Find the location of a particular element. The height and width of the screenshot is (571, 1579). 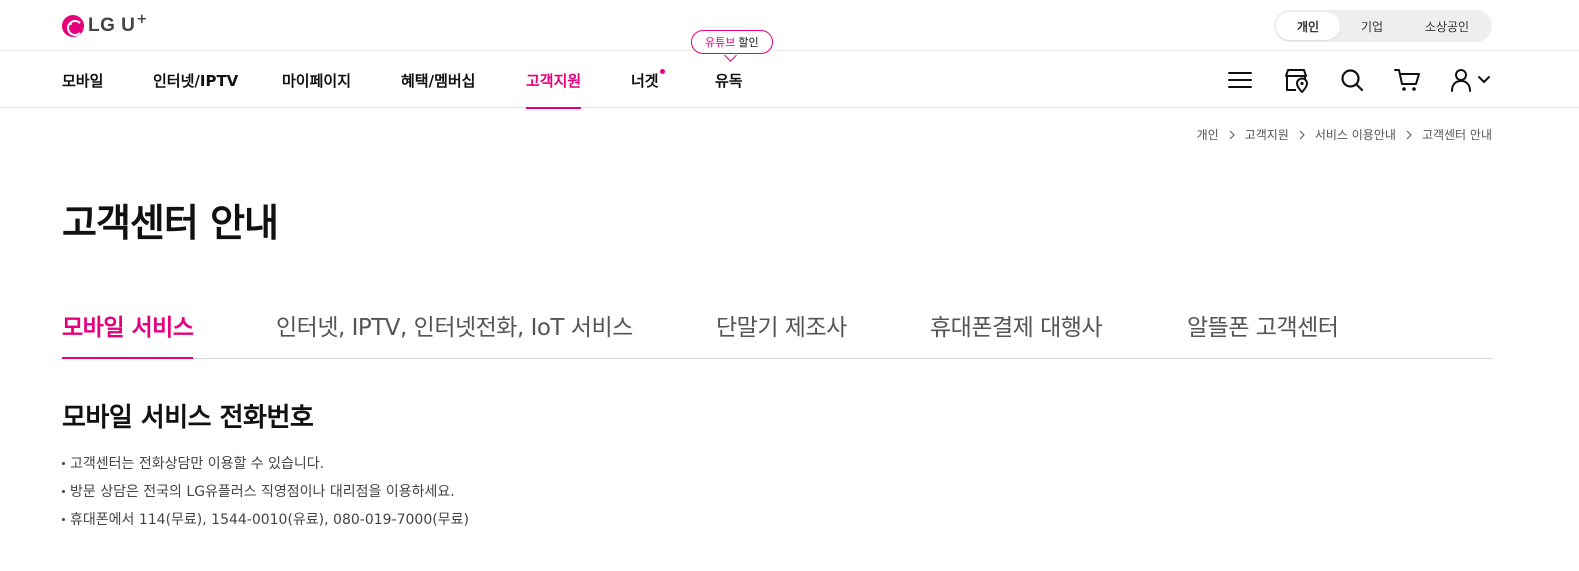

new-dot-badge is located at coordinates (662, 71).